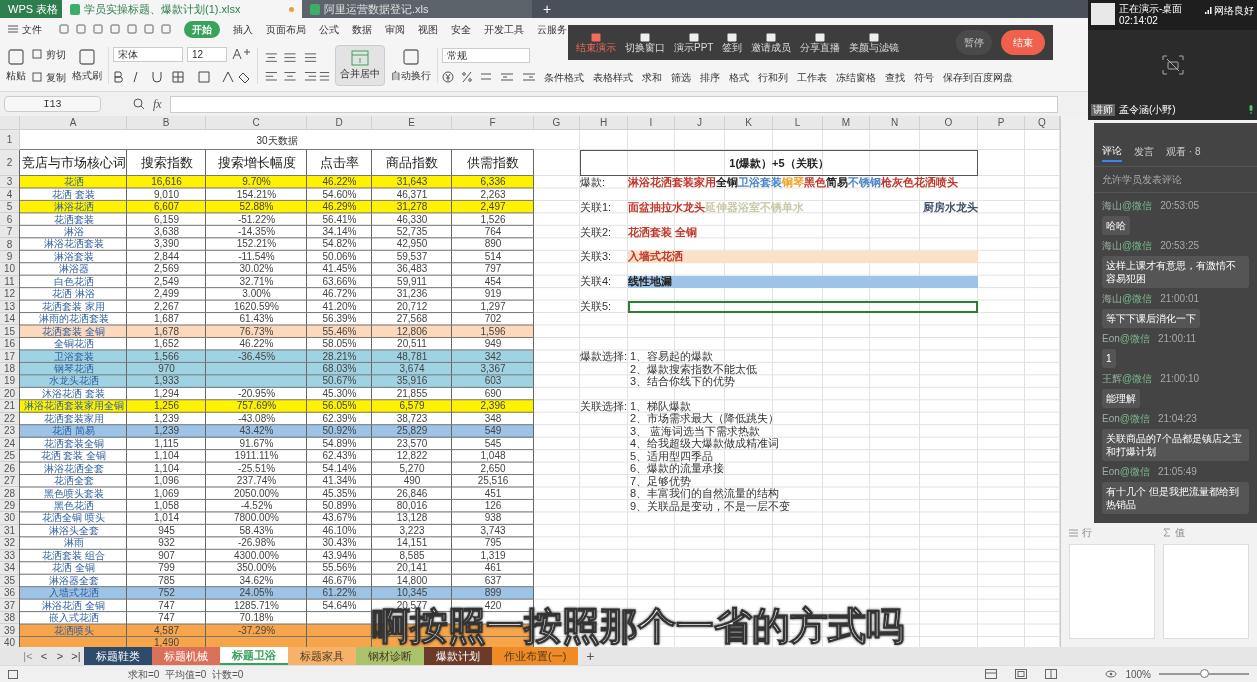  Describe the element at coordinates (1112, 152) in the screenshot. I see `chat-tab: 评论` at that location.